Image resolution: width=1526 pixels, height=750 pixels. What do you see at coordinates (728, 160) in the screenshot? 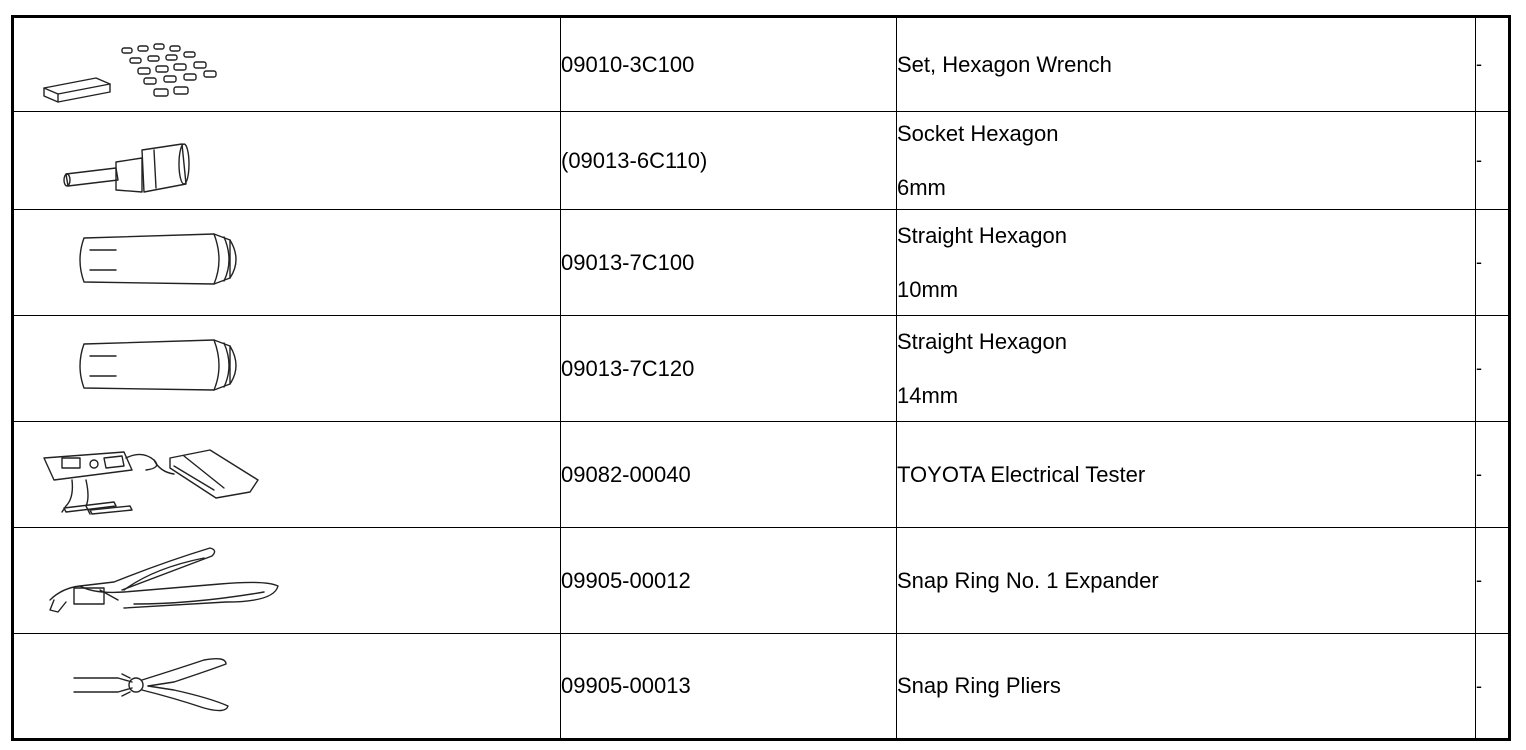
I see `part-number: (09013-6C110)` at bounding box center [728, 160].